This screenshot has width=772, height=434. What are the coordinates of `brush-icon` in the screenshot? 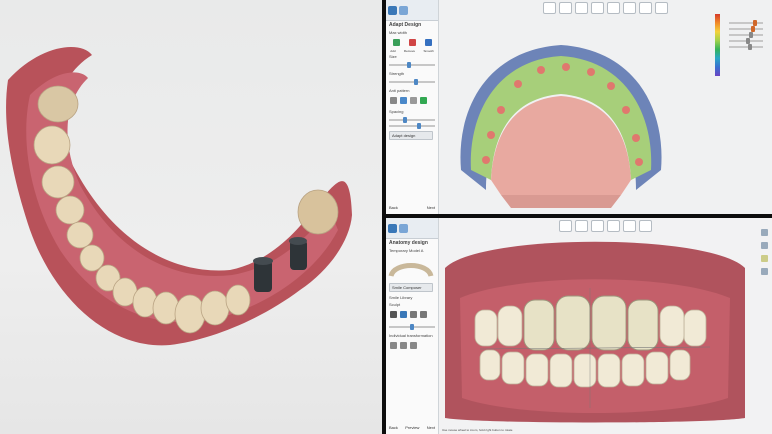 It's located at (404, 100).